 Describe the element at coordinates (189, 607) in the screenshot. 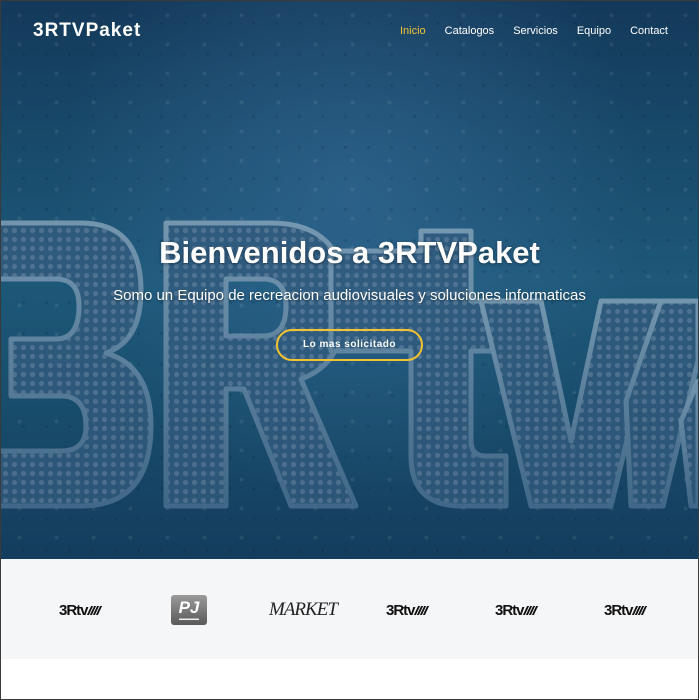

I see `client-name: PJ` at that location.